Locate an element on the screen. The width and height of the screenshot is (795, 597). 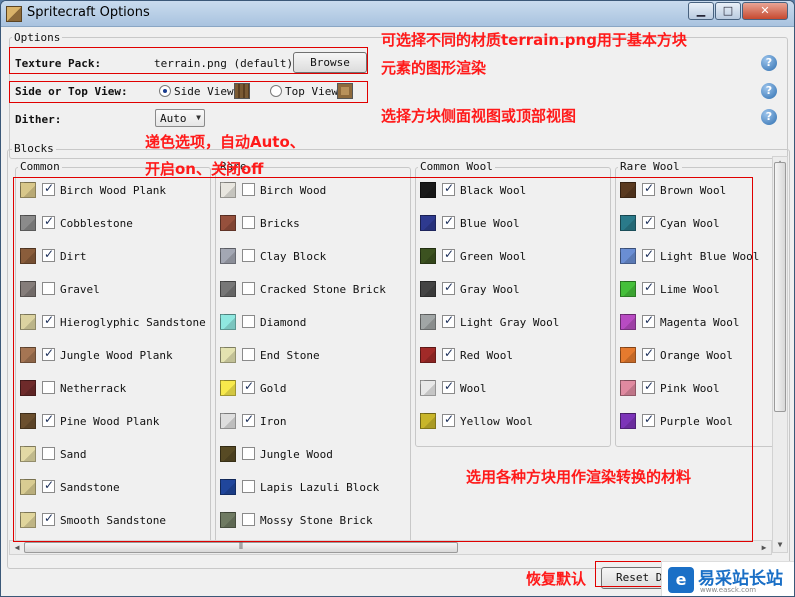
maximize-button: □ is located at coordinates (728, 11).